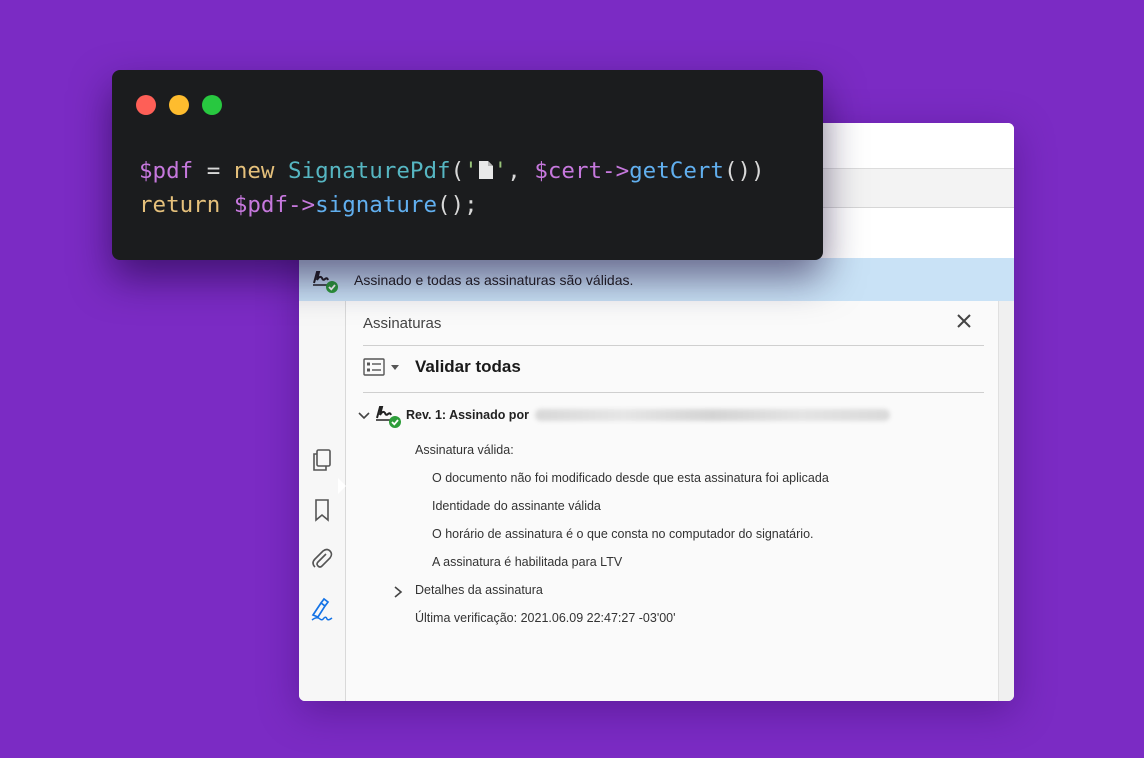  I want to click on bookmarks-button, so click(322, 510).